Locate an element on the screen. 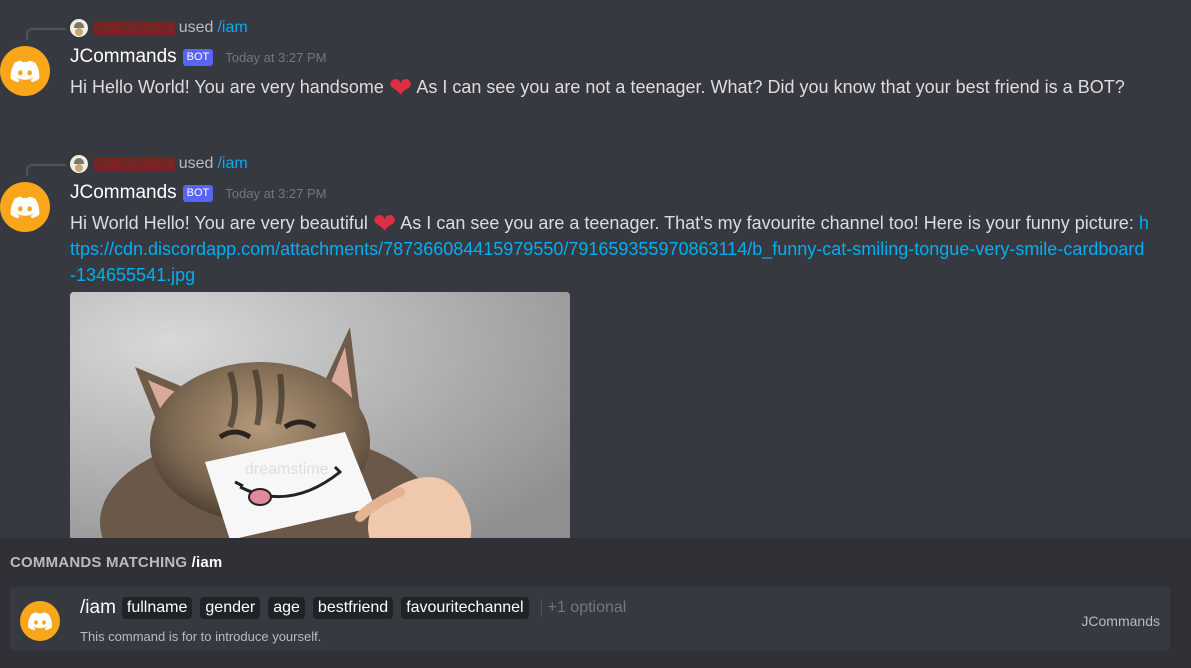  command-reference: /iam is located at coordinates (232, 164).